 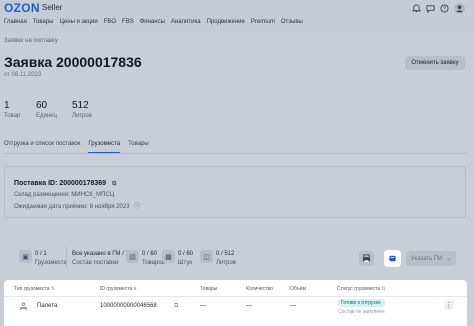 I want to click on stat-value: 512, so click(x=80, y=105).